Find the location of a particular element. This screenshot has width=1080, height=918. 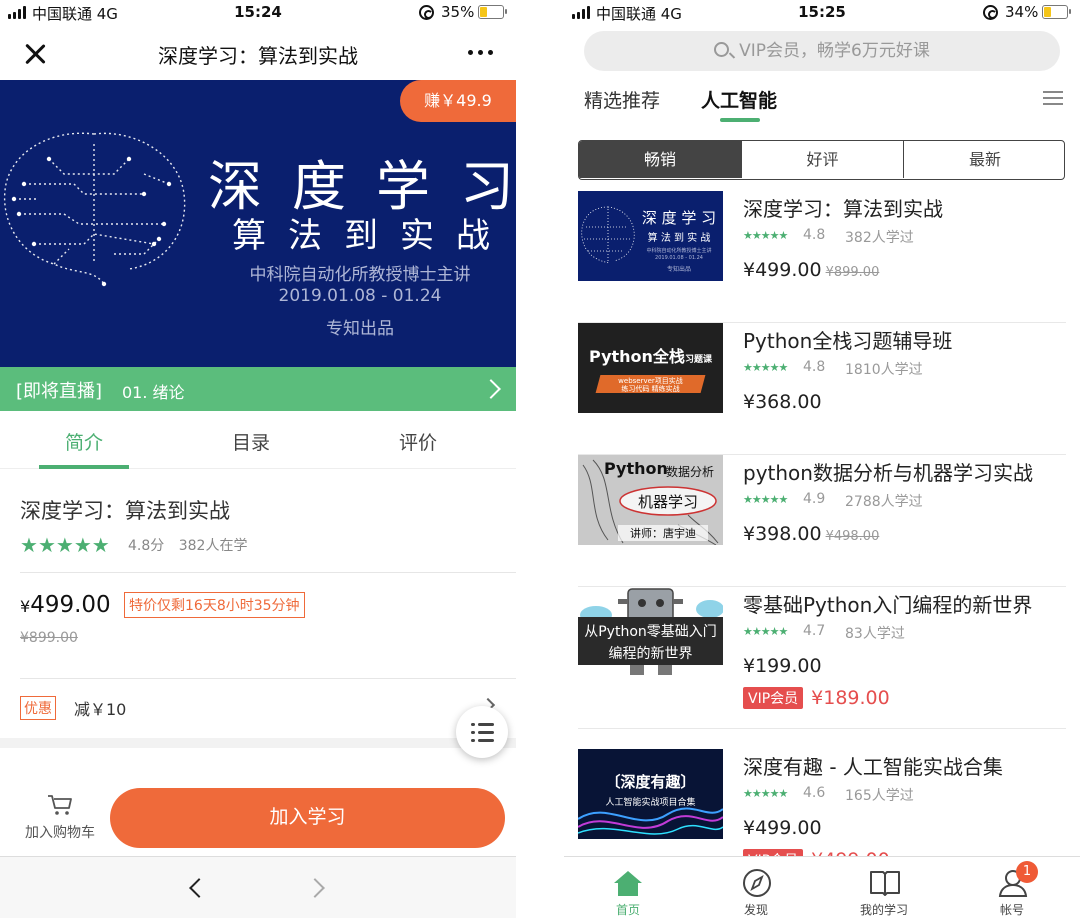

thumb-band-line2: 练习代码 精练实战 is located at coordinates (650, 389).